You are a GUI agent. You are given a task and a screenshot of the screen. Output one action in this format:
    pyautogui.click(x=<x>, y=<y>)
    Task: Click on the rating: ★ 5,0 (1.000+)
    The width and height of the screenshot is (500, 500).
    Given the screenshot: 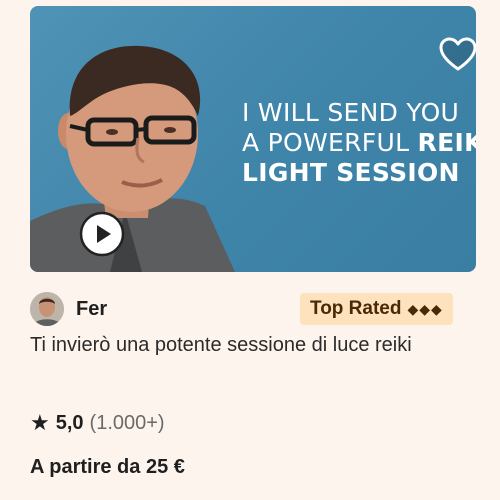 What is the action you would take?
    pyautogui.click(x=97, y=423)
    